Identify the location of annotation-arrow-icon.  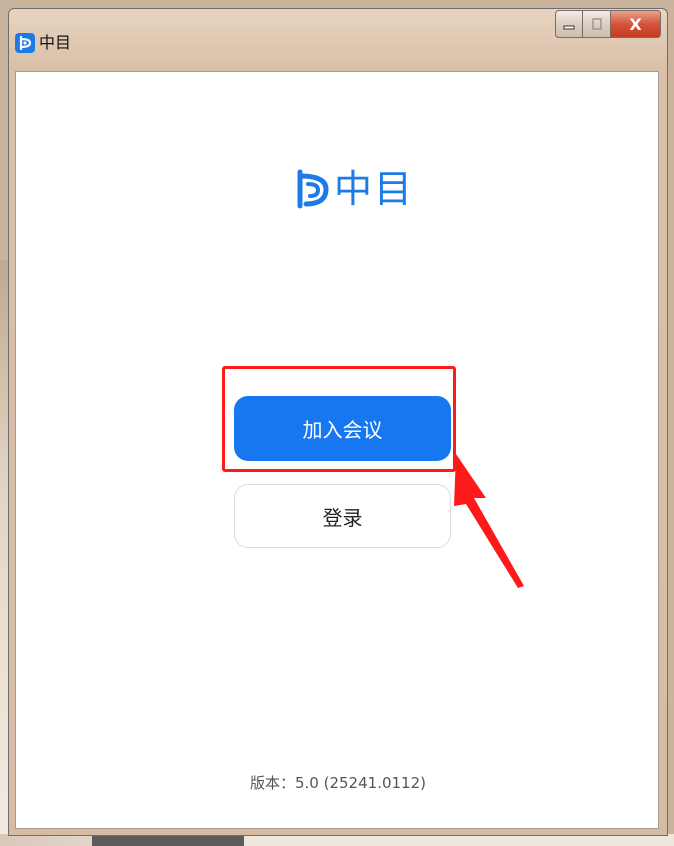
(489, 521).